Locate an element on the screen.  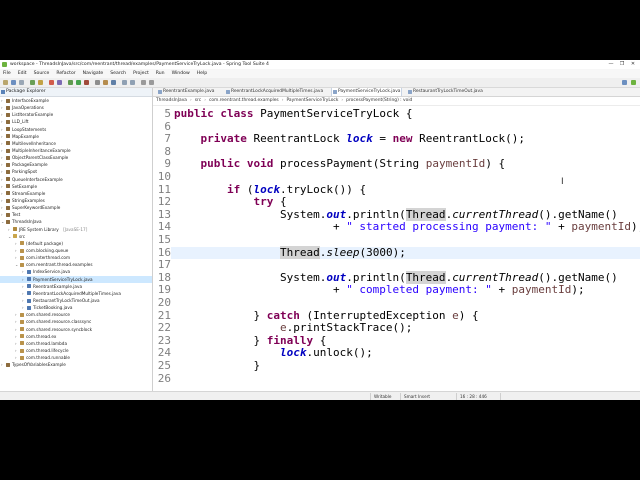
tree-item: › StreamExample is located at coordinates (76, 193).